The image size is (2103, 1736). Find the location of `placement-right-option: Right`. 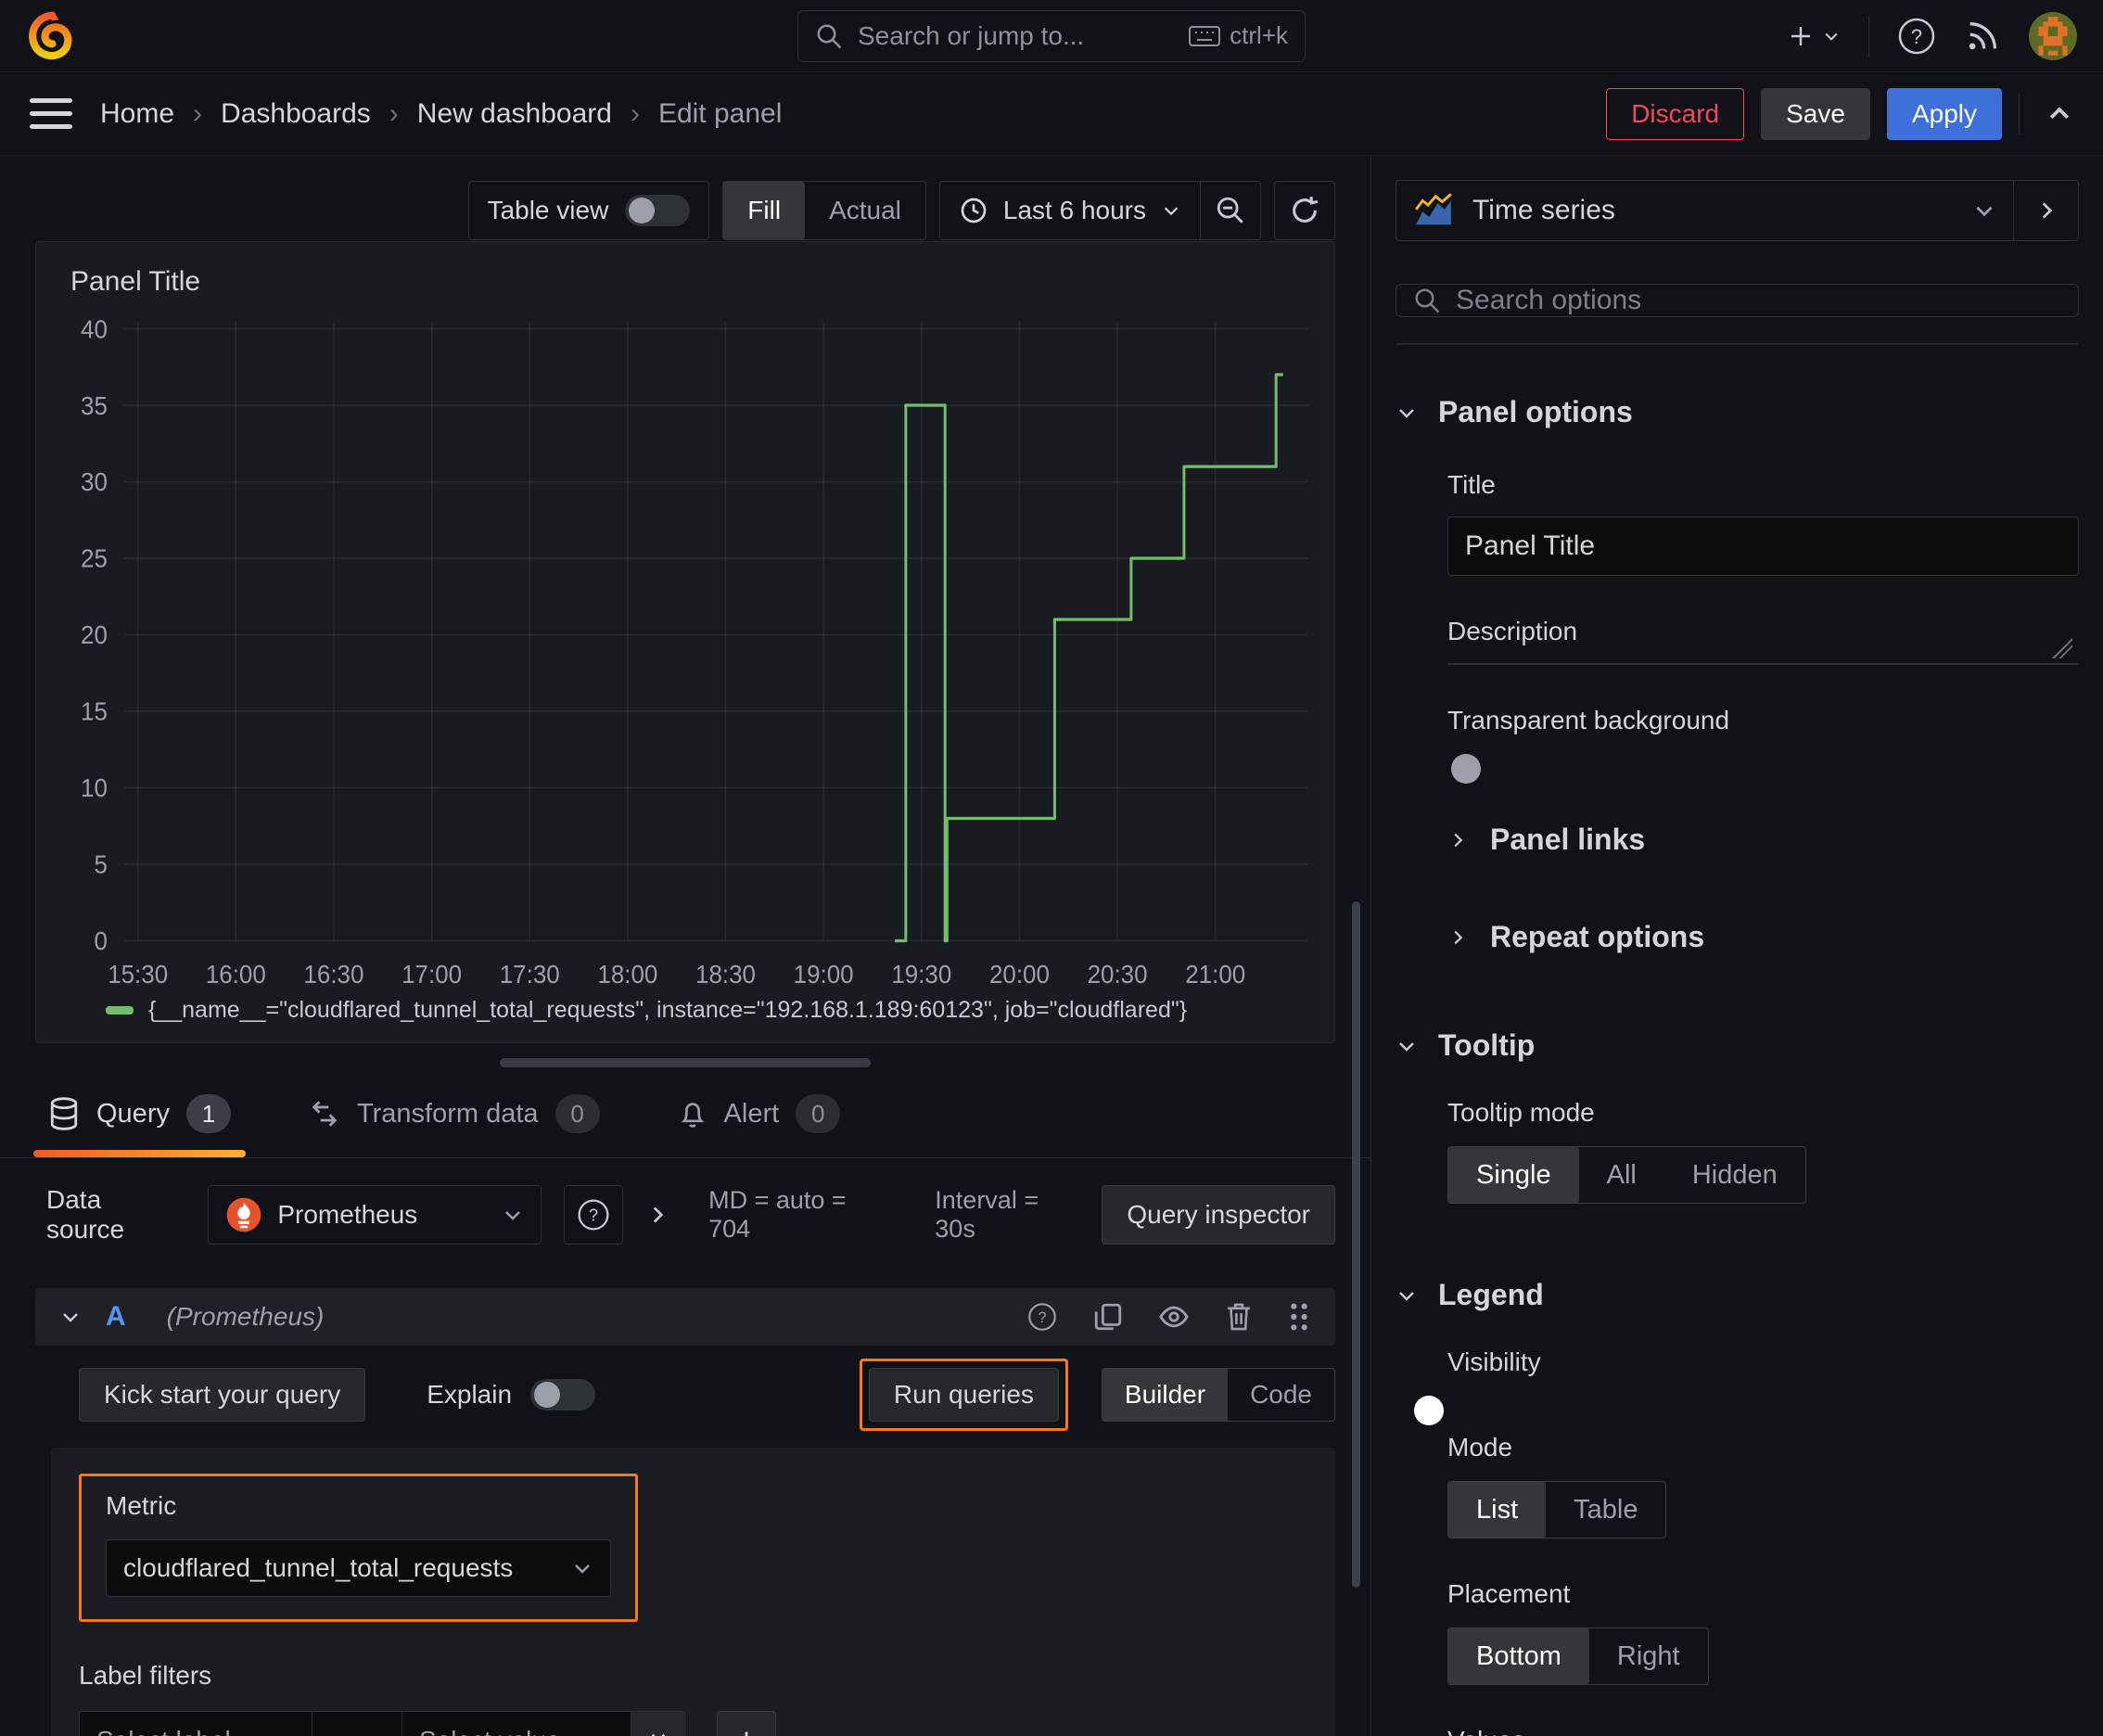

placement-right-option: Right is located at coordinates (1648, 1656).